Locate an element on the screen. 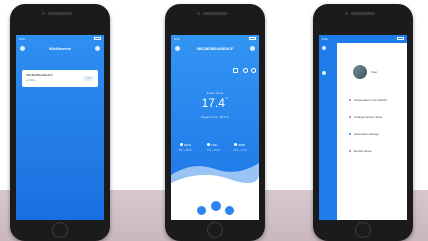 This screenshot has width=428, height=241. add-device-icon is located at coordinates (97, 48).